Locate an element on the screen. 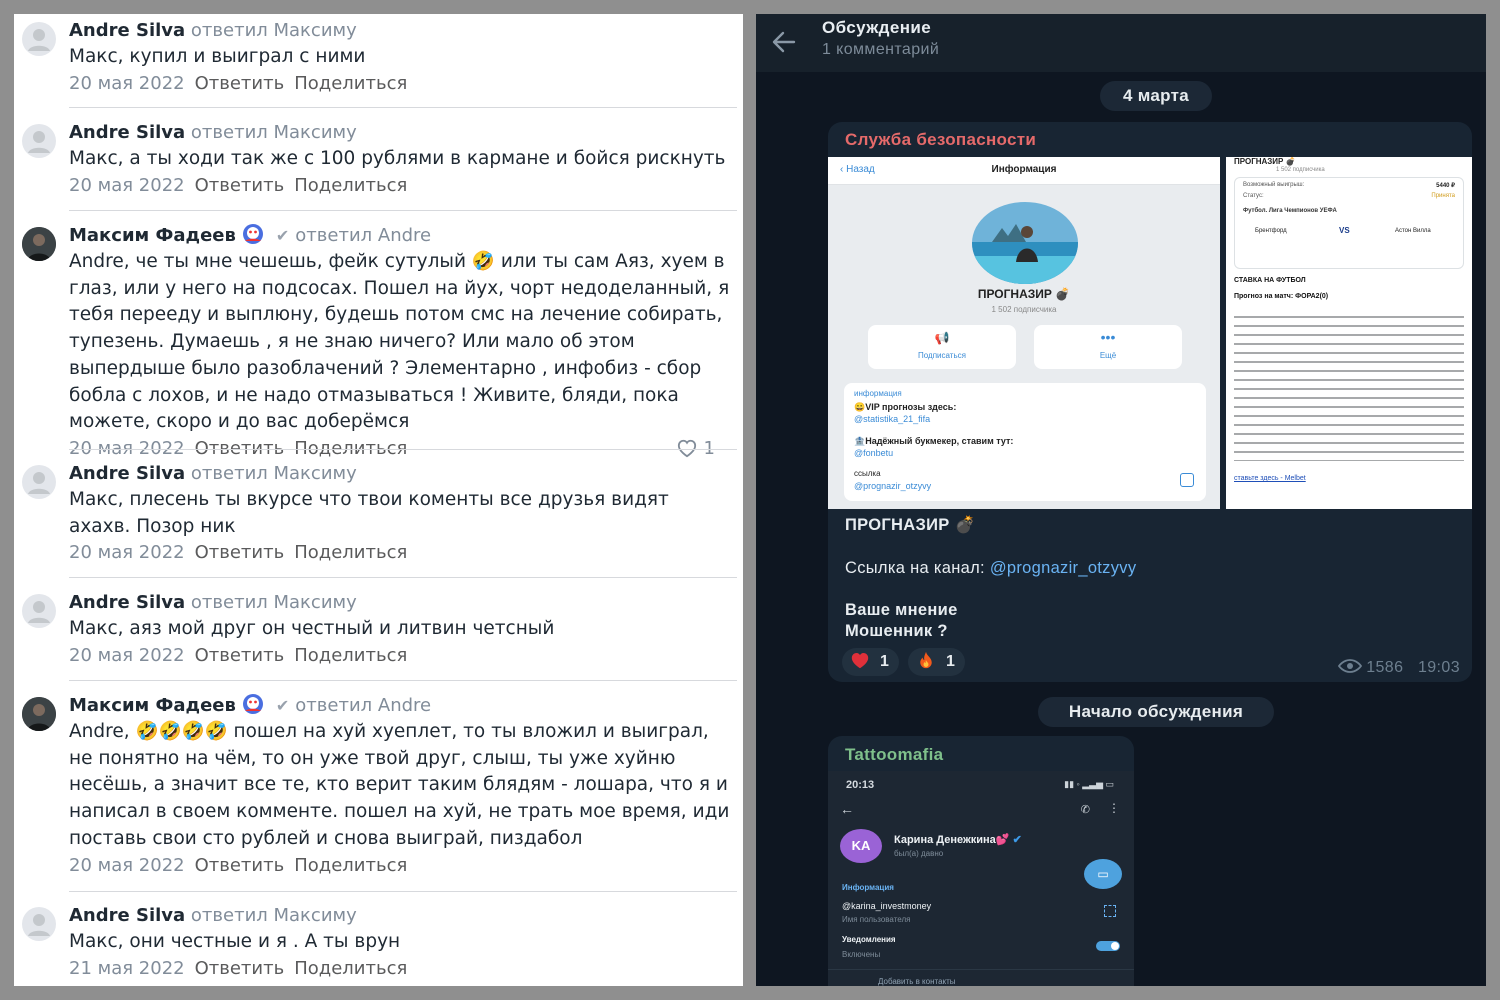 The height and width of the screenshot is (1000, 1500). contact-name: Карина Денежкина💕 ✔ is located at coordinates (958, 840).